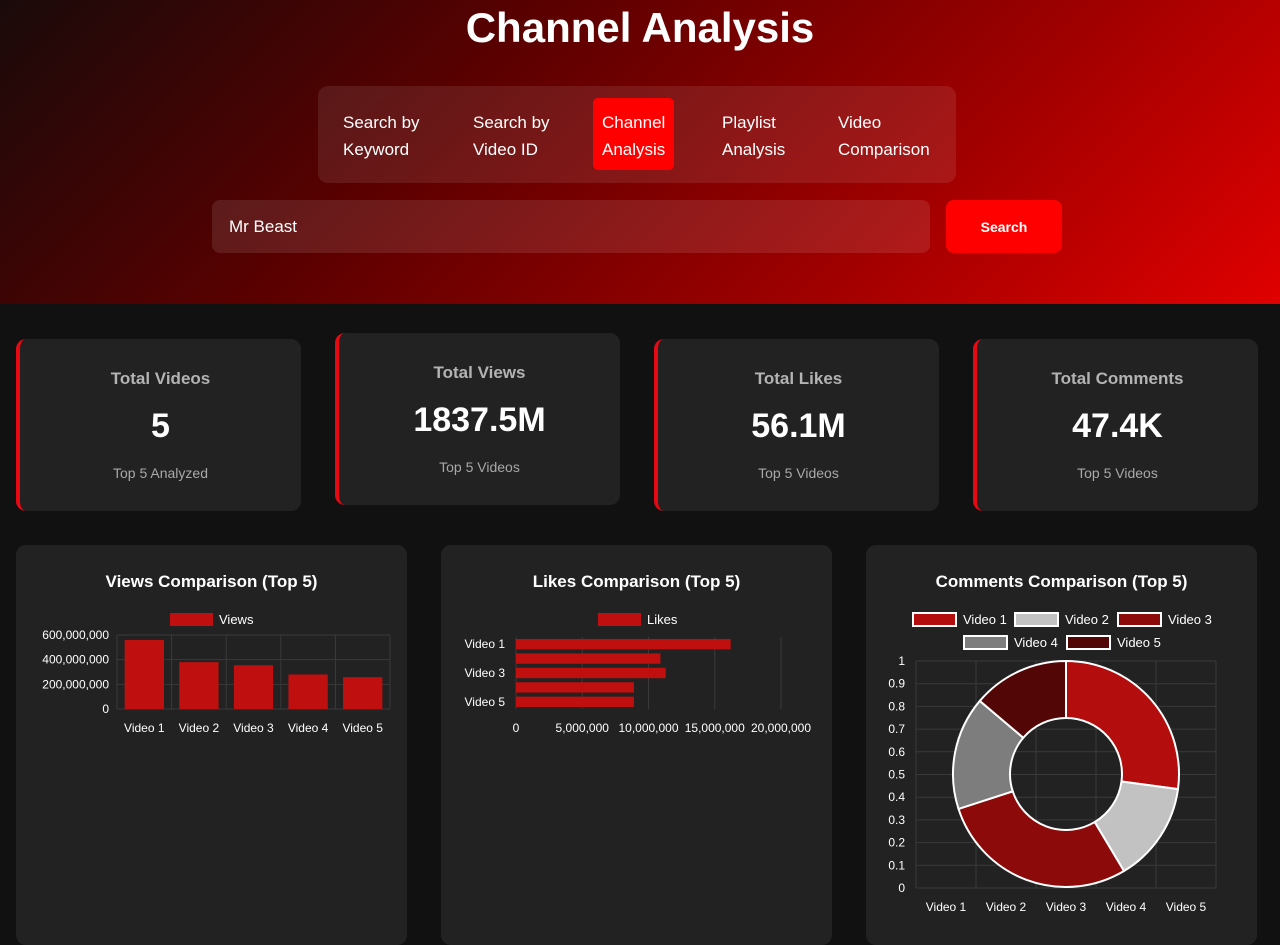  I want to click on legend-label: Video 3, so click(1190, 619).